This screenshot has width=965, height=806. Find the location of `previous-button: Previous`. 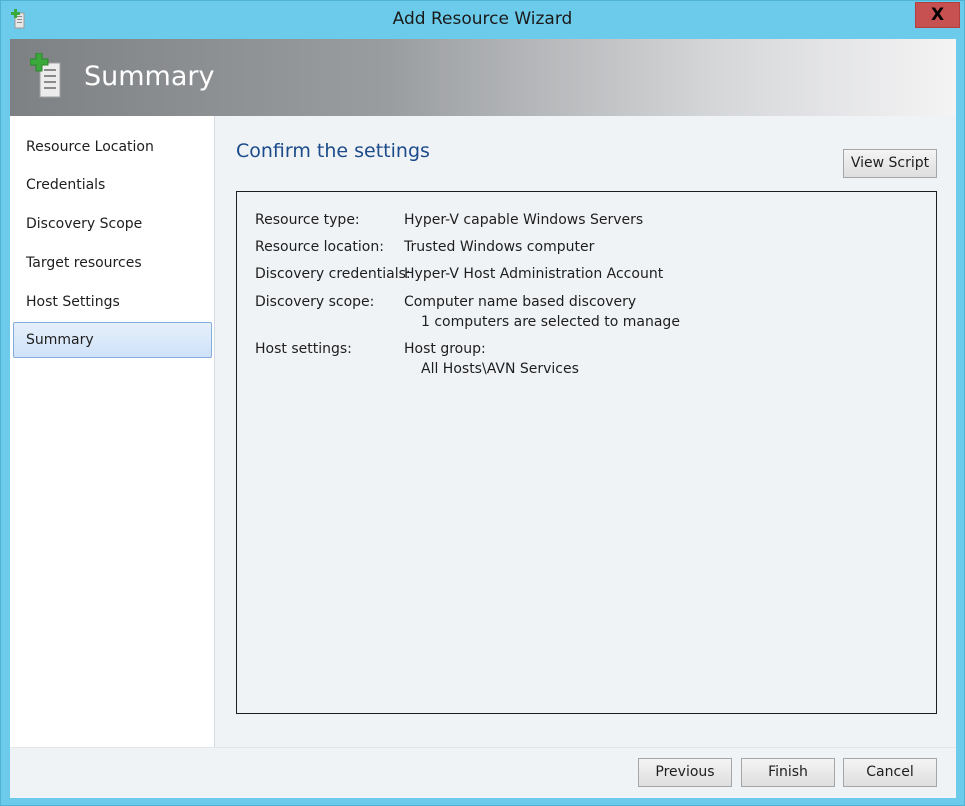

previous-button: Previous is located at coordinates (685, 772).